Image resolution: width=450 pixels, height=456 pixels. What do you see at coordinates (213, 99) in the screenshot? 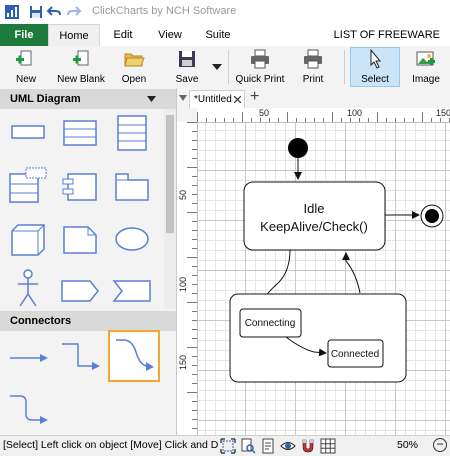
I see `document-tab-label: *Untitled` at bounding box center [213, 99].